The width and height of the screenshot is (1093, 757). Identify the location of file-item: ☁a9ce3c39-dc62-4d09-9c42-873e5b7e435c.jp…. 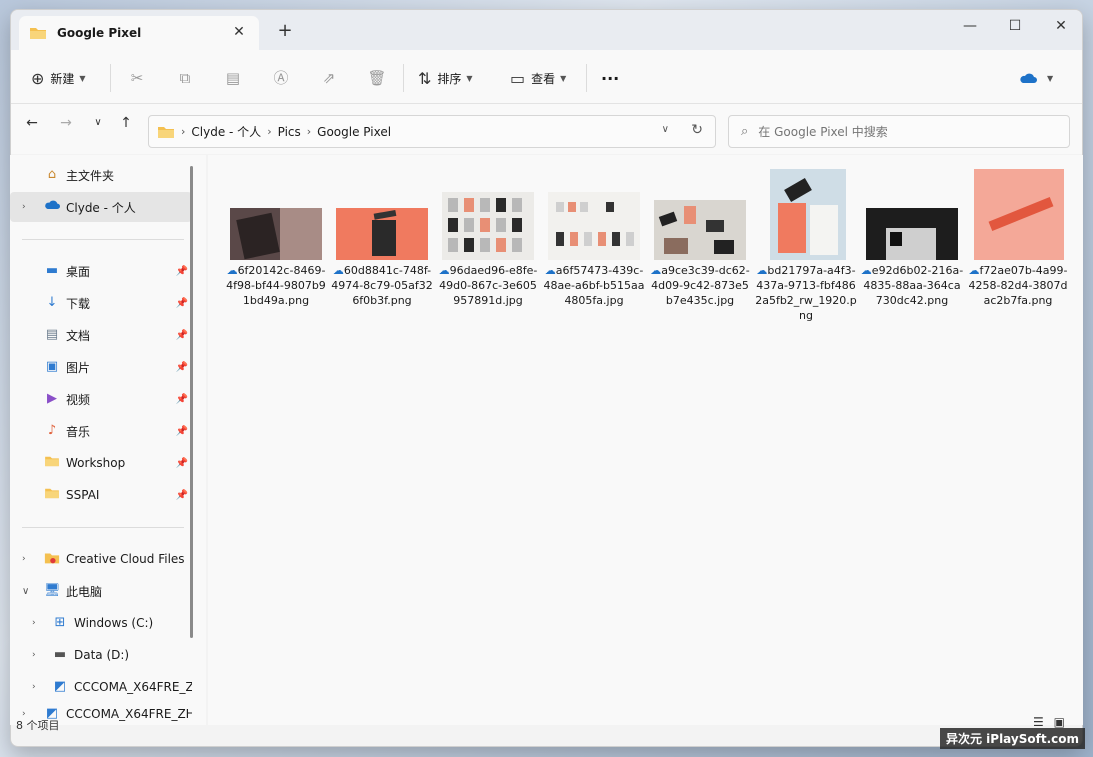
(700, 245).